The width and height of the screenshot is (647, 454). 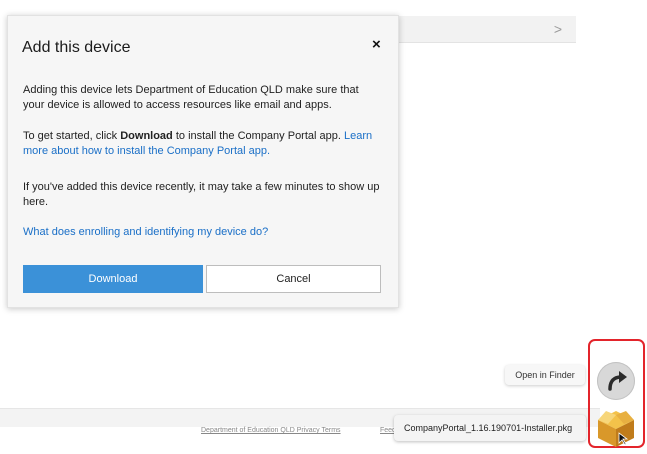 What do you see at coordinates (146, 136) in the screenshot?
I see `instructions-bold: Download` at bounding box center [146, 136].